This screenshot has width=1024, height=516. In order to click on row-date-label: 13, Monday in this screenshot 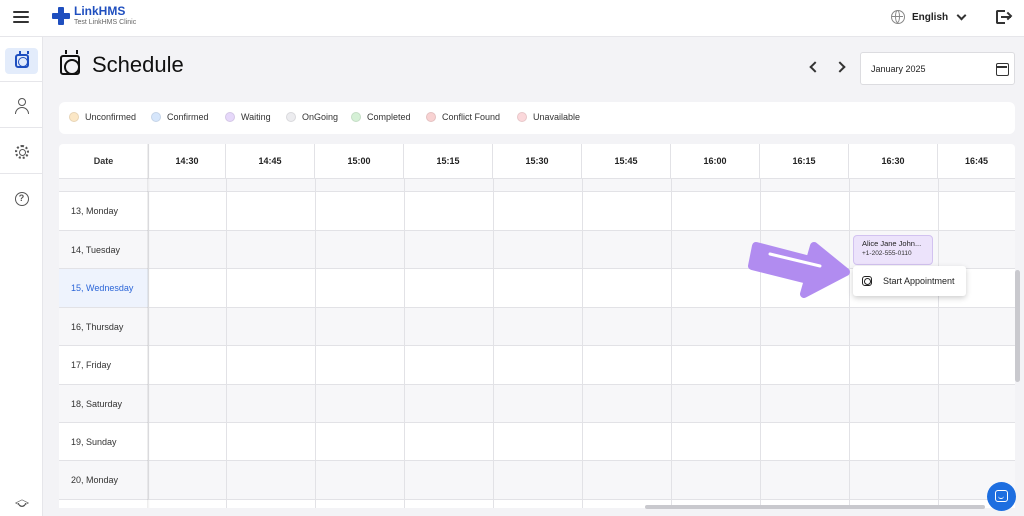, I will do `click(104, 211)`.